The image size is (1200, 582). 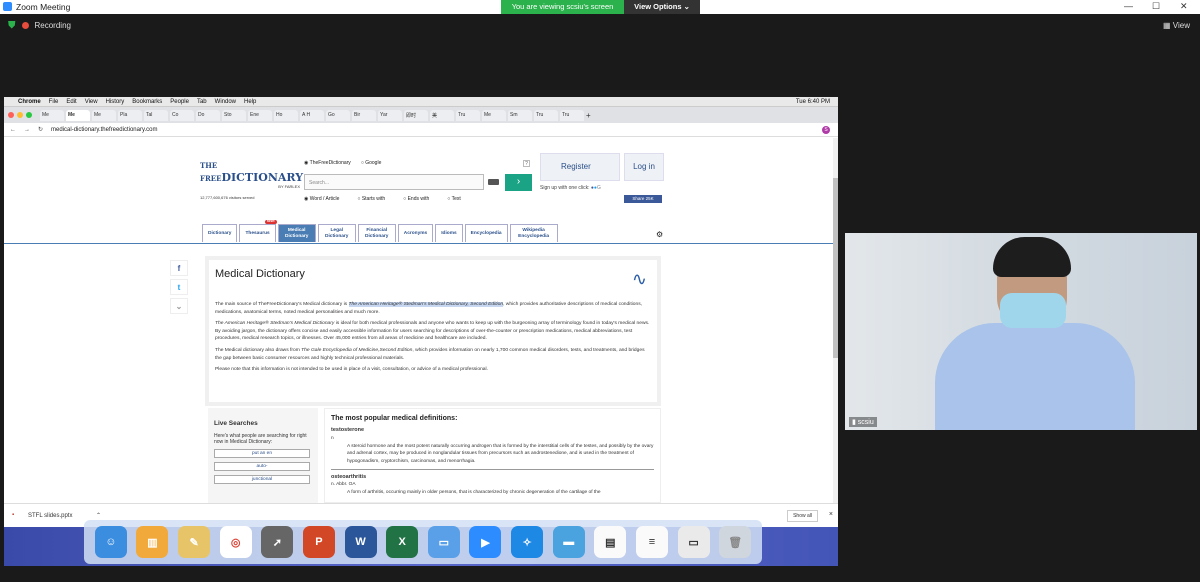 What do you see at coordinates (568, 542) in the screenshot?
I see `folder-icon: ▬` at bounding box center [568, 542].